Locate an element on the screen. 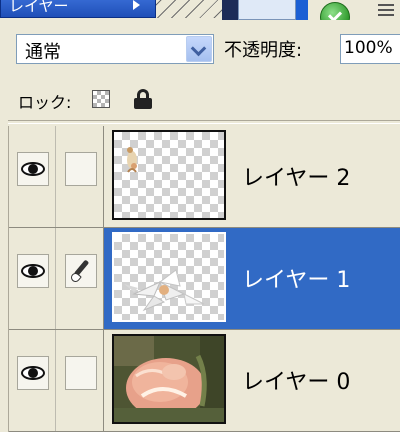 Image resolution: width=400 pixels, height=432 pixels. layer-options-bar: 通常 不透明度: 100% is located at coordinates (200, 50).